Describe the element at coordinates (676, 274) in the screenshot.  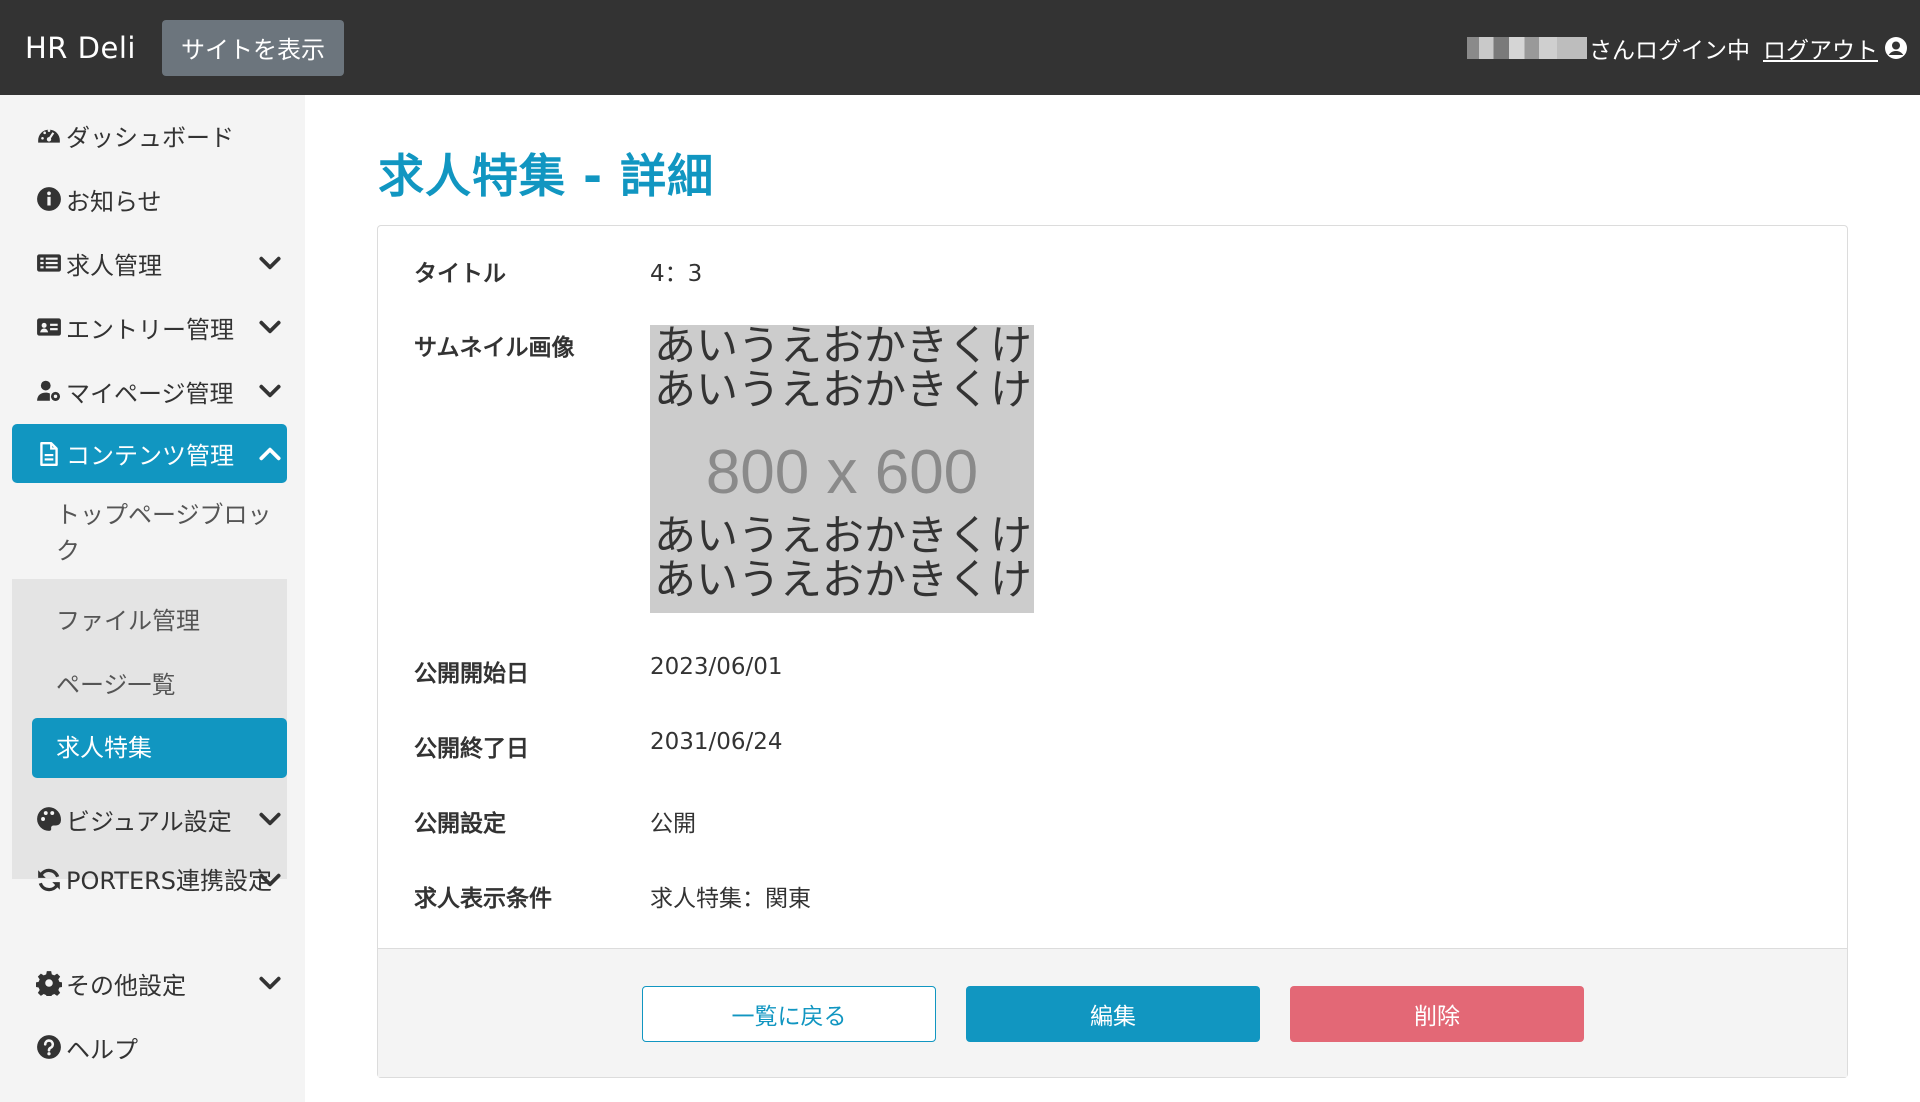
I see `title-value: 4：3` at that location.